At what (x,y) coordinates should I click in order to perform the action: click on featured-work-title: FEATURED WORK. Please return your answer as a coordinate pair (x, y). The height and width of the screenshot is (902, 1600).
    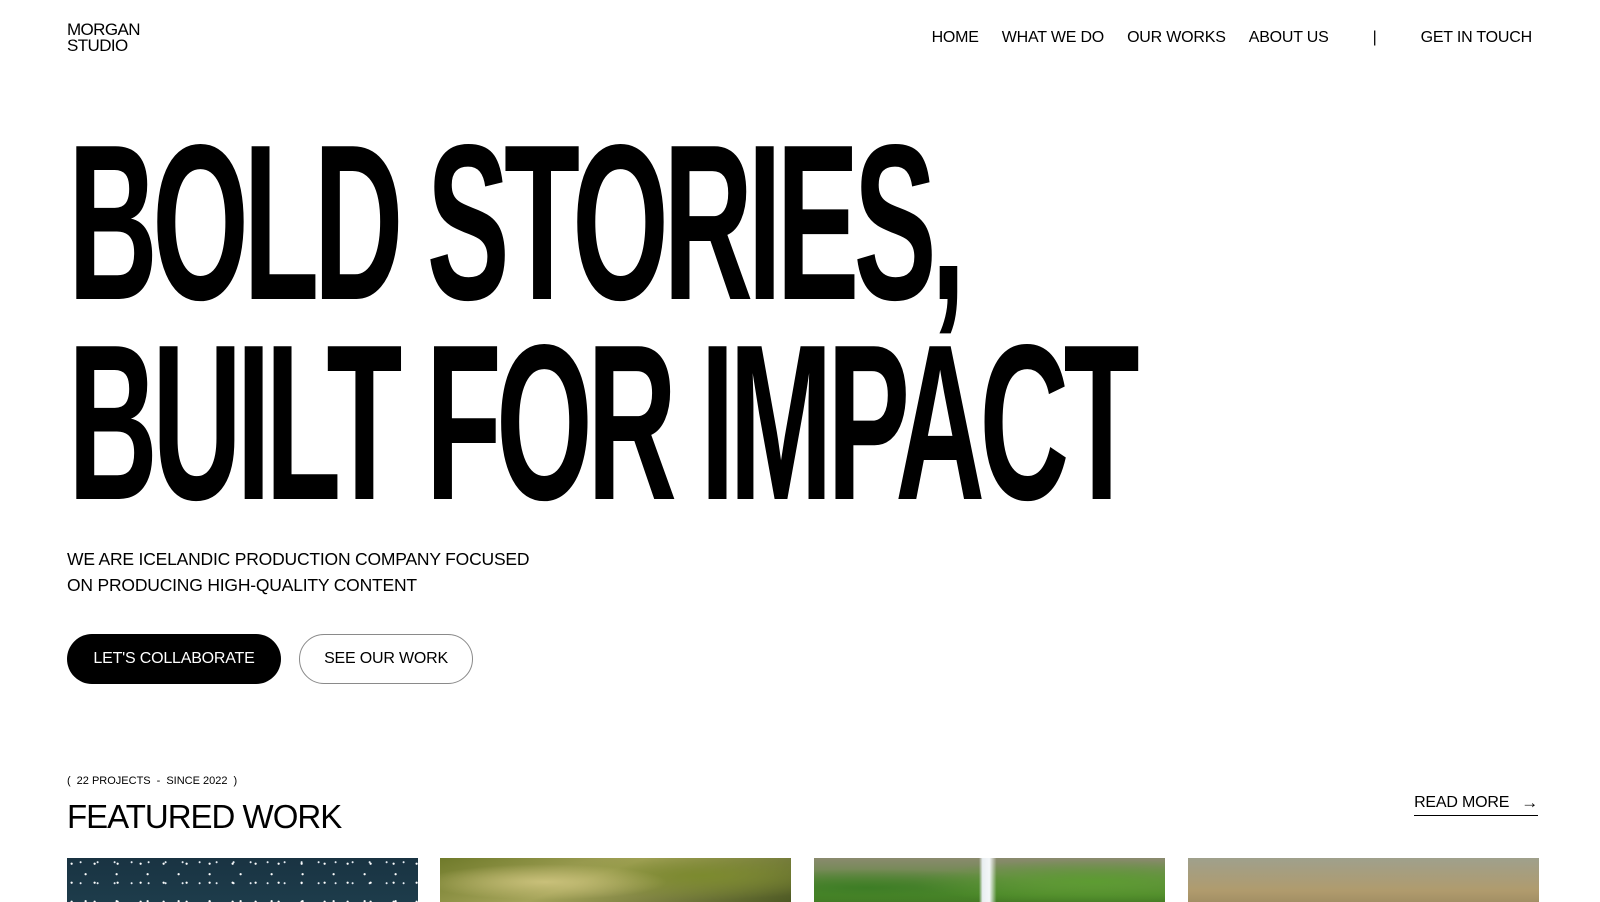
    Looking at the image, I should click on (204, 816).